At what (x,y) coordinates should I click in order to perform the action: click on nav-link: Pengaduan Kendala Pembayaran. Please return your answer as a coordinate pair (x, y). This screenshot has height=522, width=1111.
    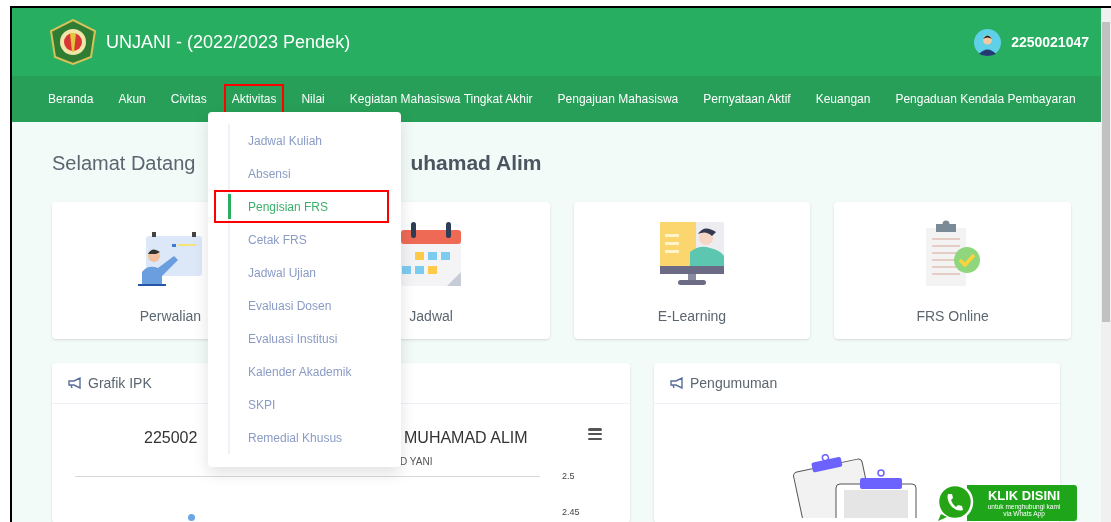
    Looking at the image, I should click on (985, 99).